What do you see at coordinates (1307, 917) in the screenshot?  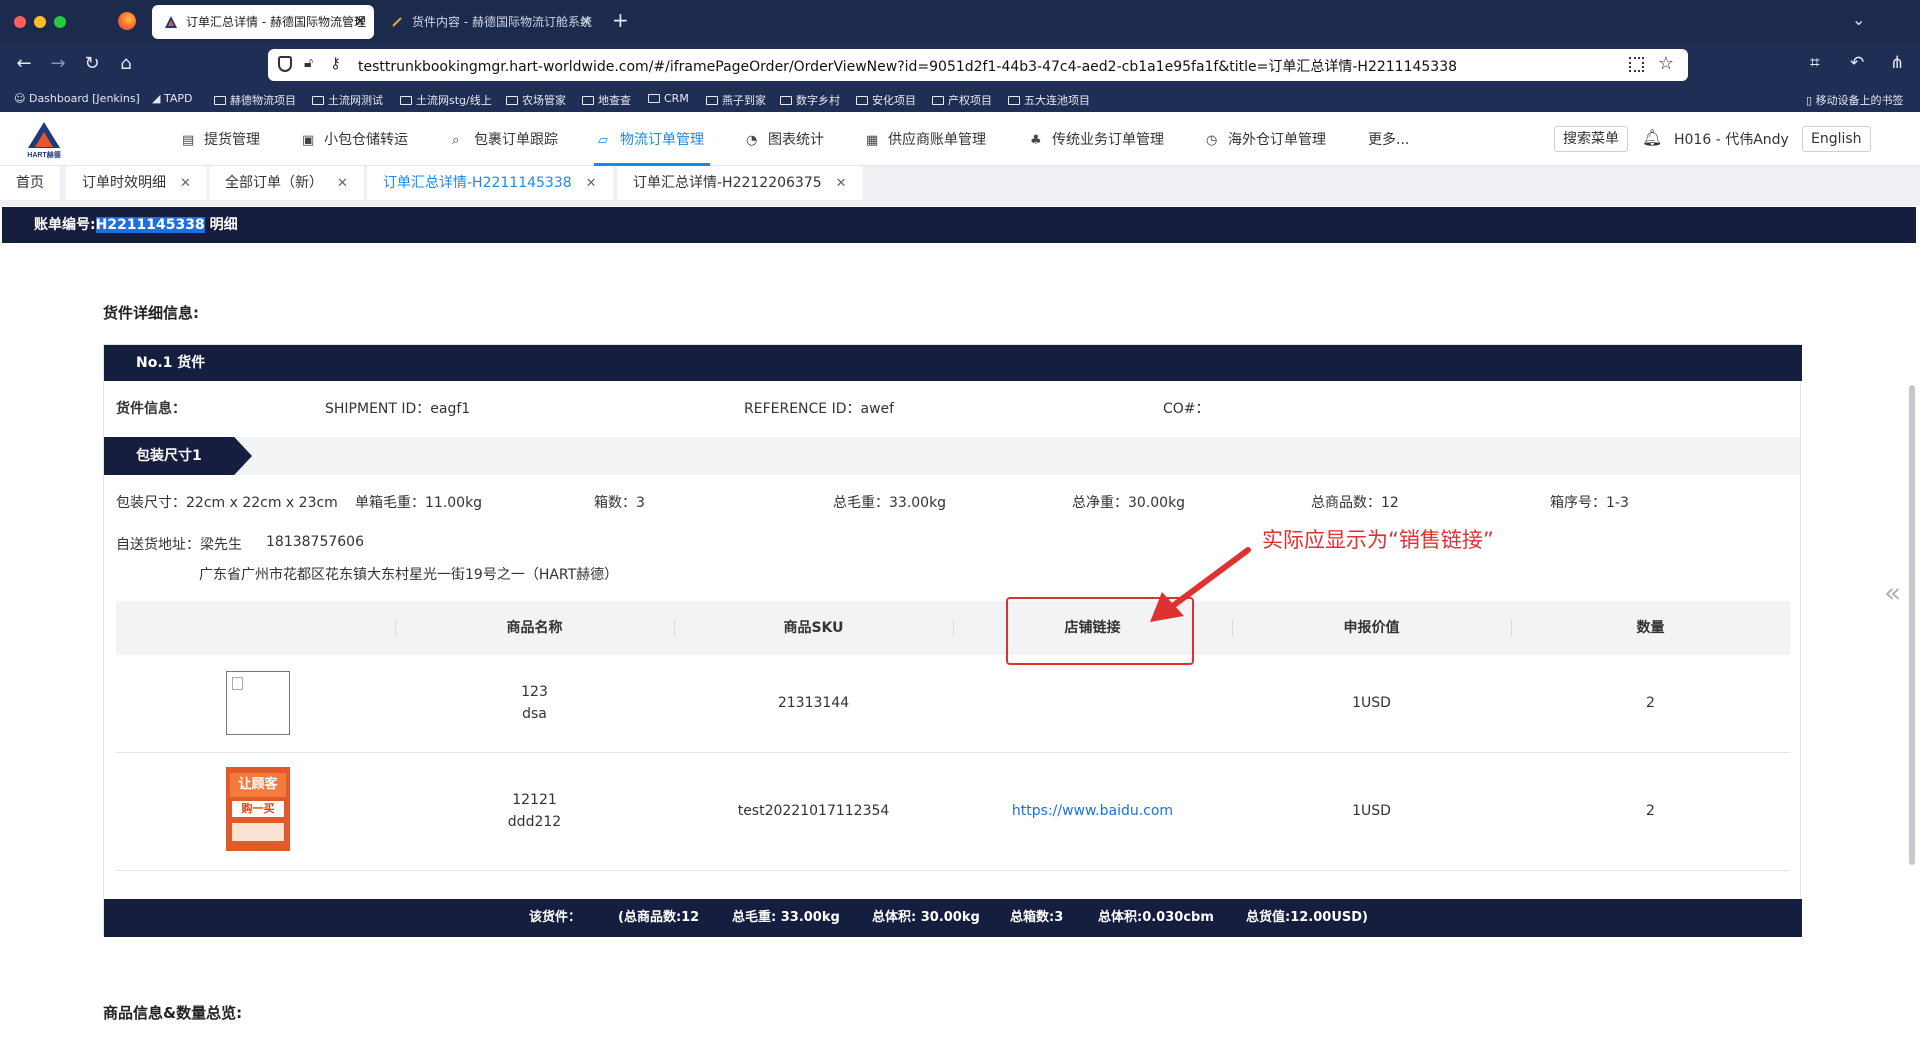 I see `summary-value: 总货值:12.00USD)` at bounding box center [1307, 917].